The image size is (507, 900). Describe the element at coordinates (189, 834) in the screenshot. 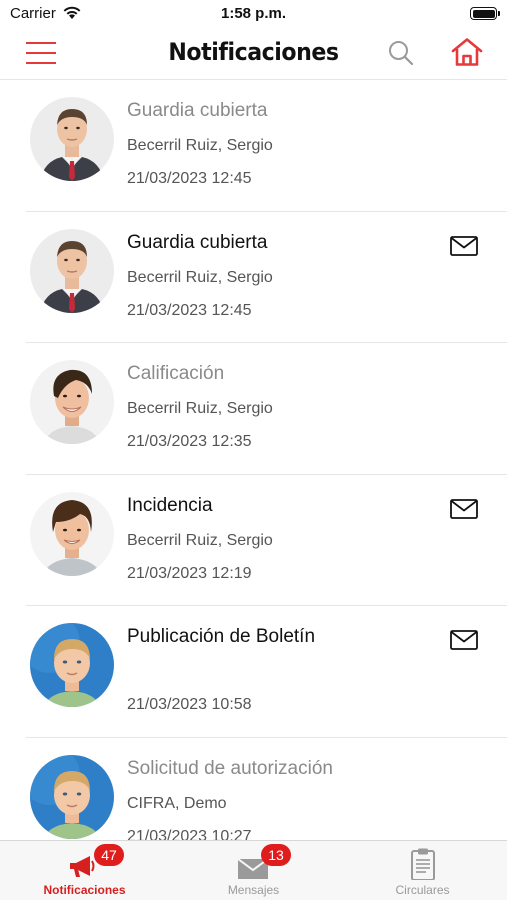

I see `notification-date: 21/03/2023 10:27` at that location.